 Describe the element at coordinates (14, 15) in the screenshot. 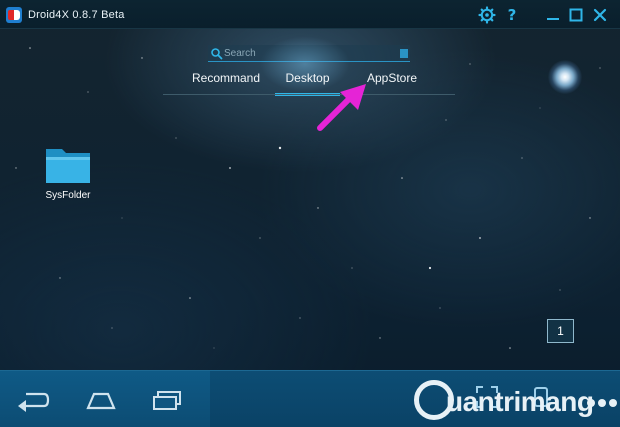

I see `app-logo` at that location.